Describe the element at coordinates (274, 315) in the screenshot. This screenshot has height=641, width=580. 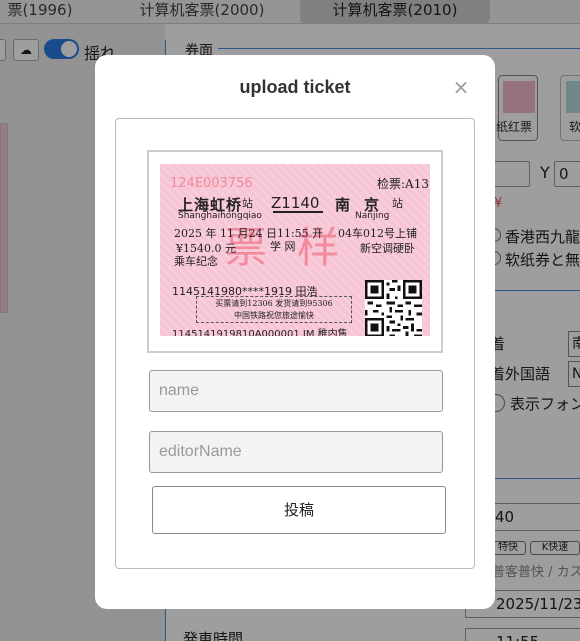
I see `ticket-notice-line2: 中国铁路祝您旅途愉快` at that location.